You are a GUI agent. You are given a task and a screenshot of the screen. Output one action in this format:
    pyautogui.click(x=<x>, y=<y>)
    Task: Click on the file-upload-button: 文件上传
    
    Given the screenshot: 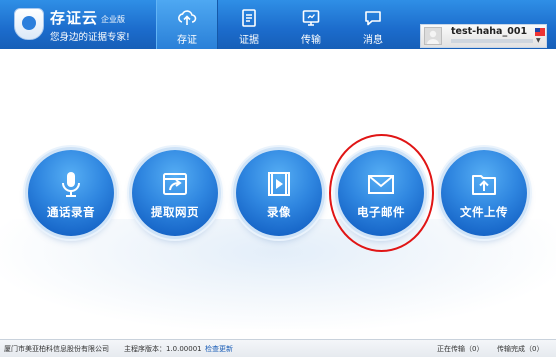 What is the action you would take?
    pyautogui.click(x=484, y=193)
    